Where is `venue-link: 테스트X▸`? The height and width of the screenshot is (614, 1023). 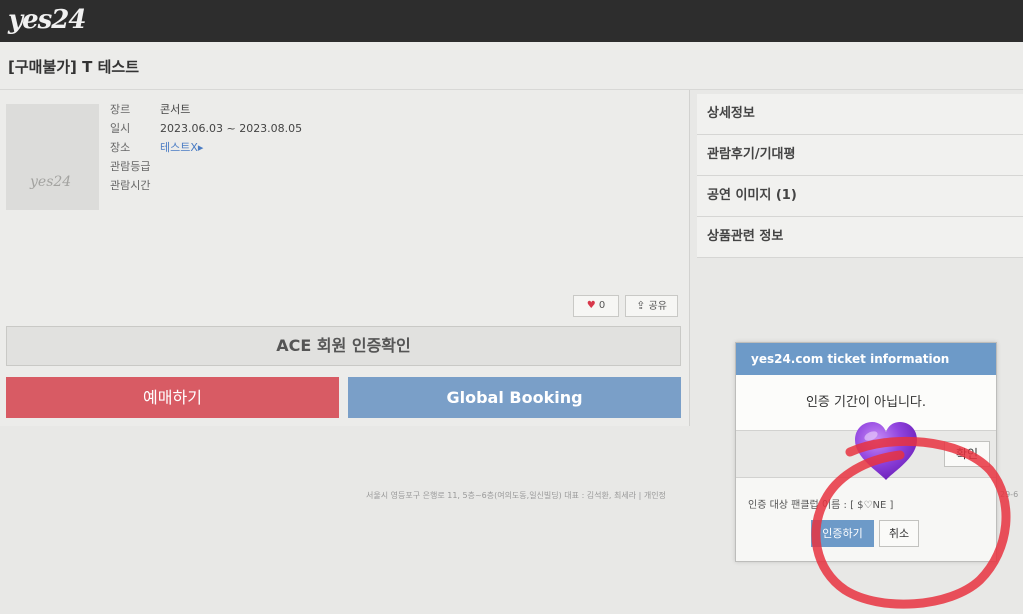 venue-link: 테스트X▸ is located at coordinates (181, 147).